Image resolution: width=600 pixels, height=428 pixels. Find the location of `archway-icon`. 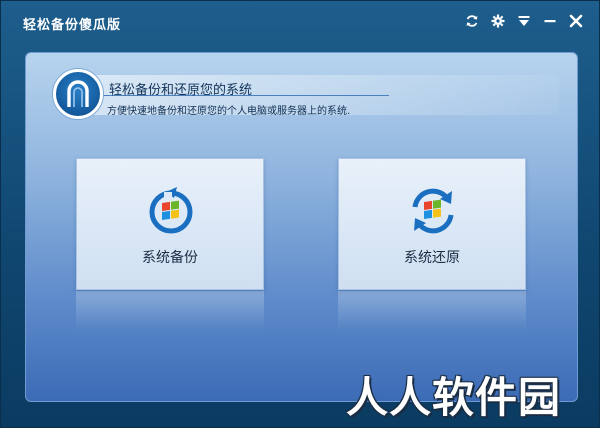

archway-icon is located at coordinates (78, 94).